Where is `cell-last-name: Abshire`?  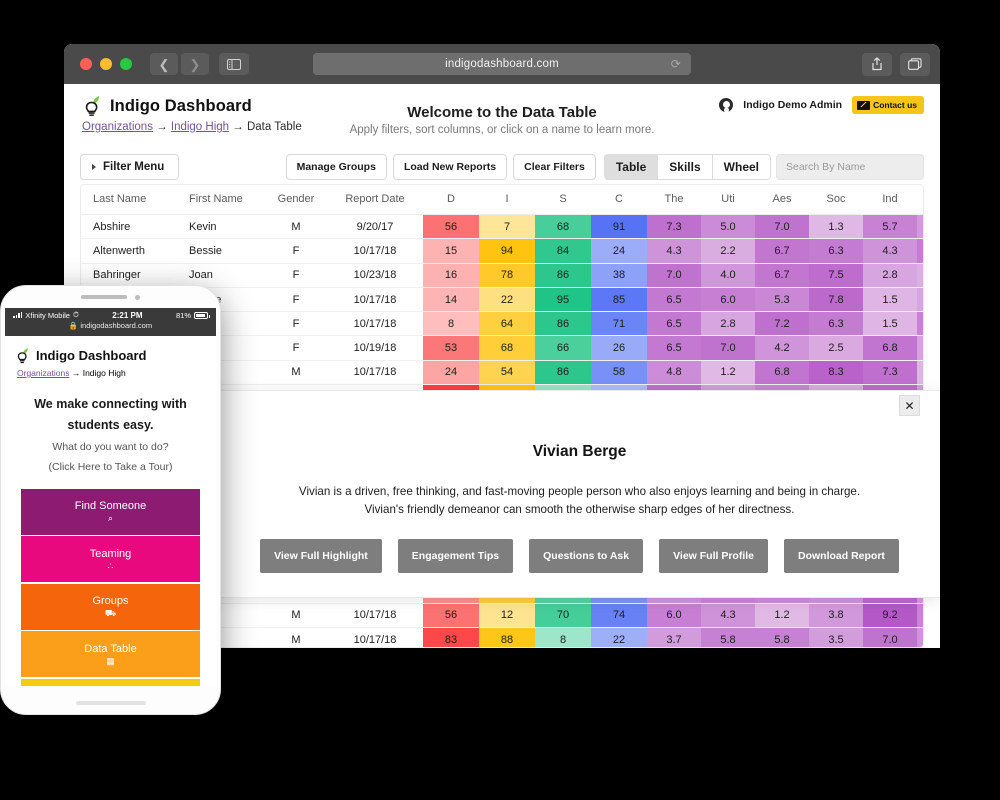
cell-last-name: Abshire is located at coordinates (129, 227).